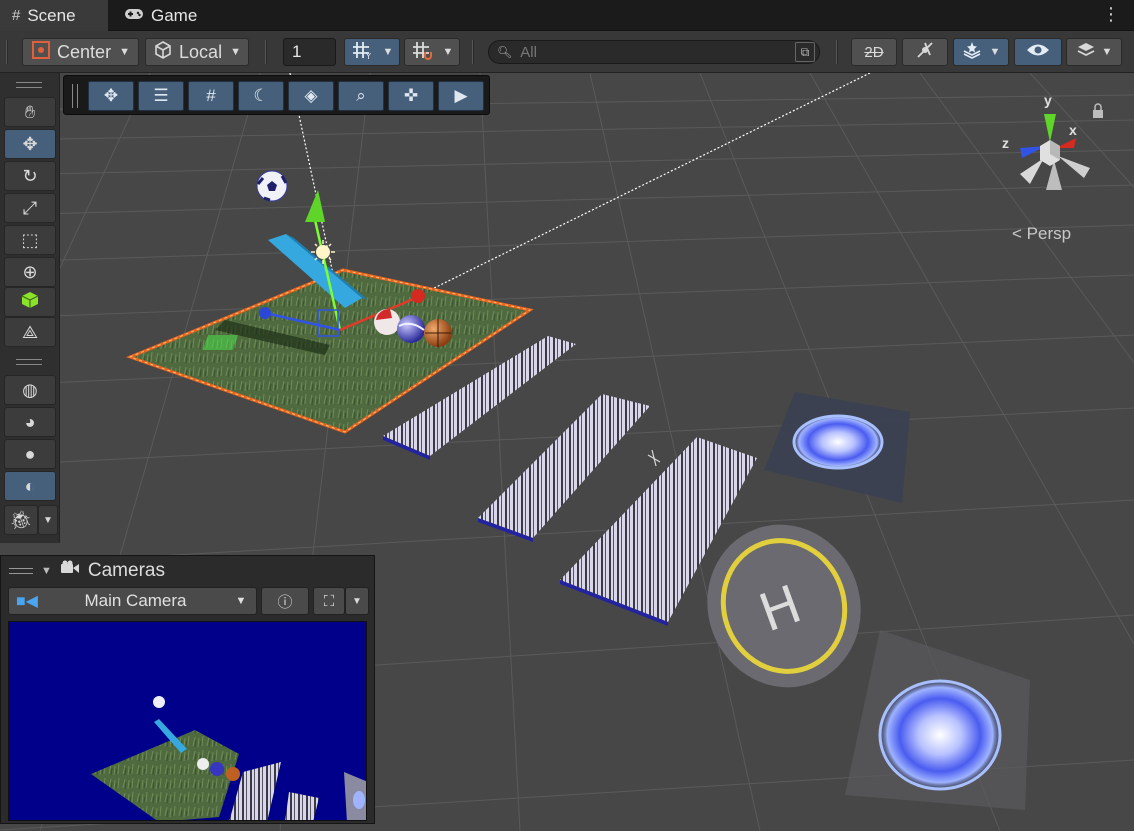 The width and height of the screenshot is (1134, 831). What do you see at coordinates (1005, 143) in the screenshot?
I see `gizmo-z-label: z` at bounding box center [1005, 143].